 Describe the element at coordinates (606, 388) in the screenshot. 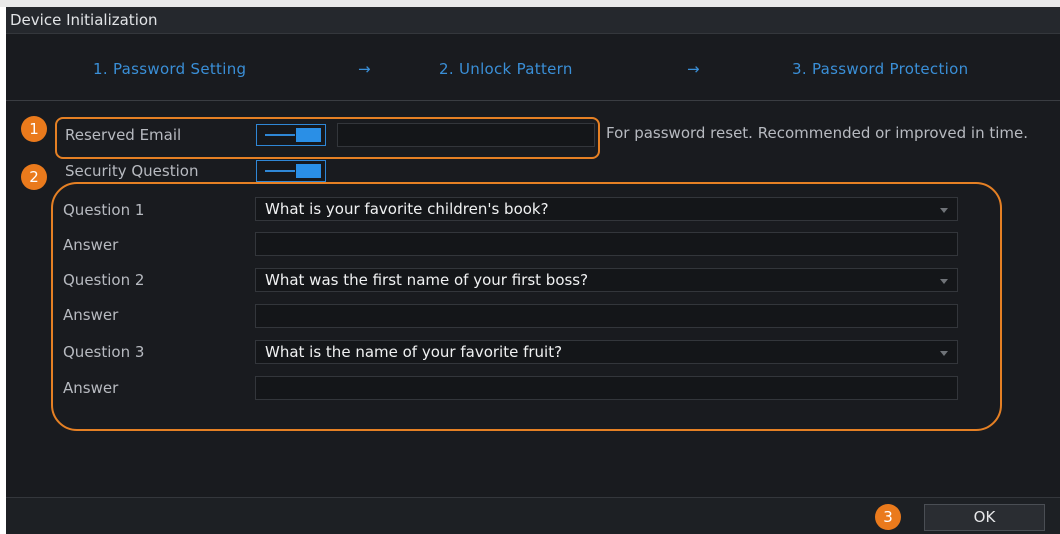

I see `answer-3-input` at that location.